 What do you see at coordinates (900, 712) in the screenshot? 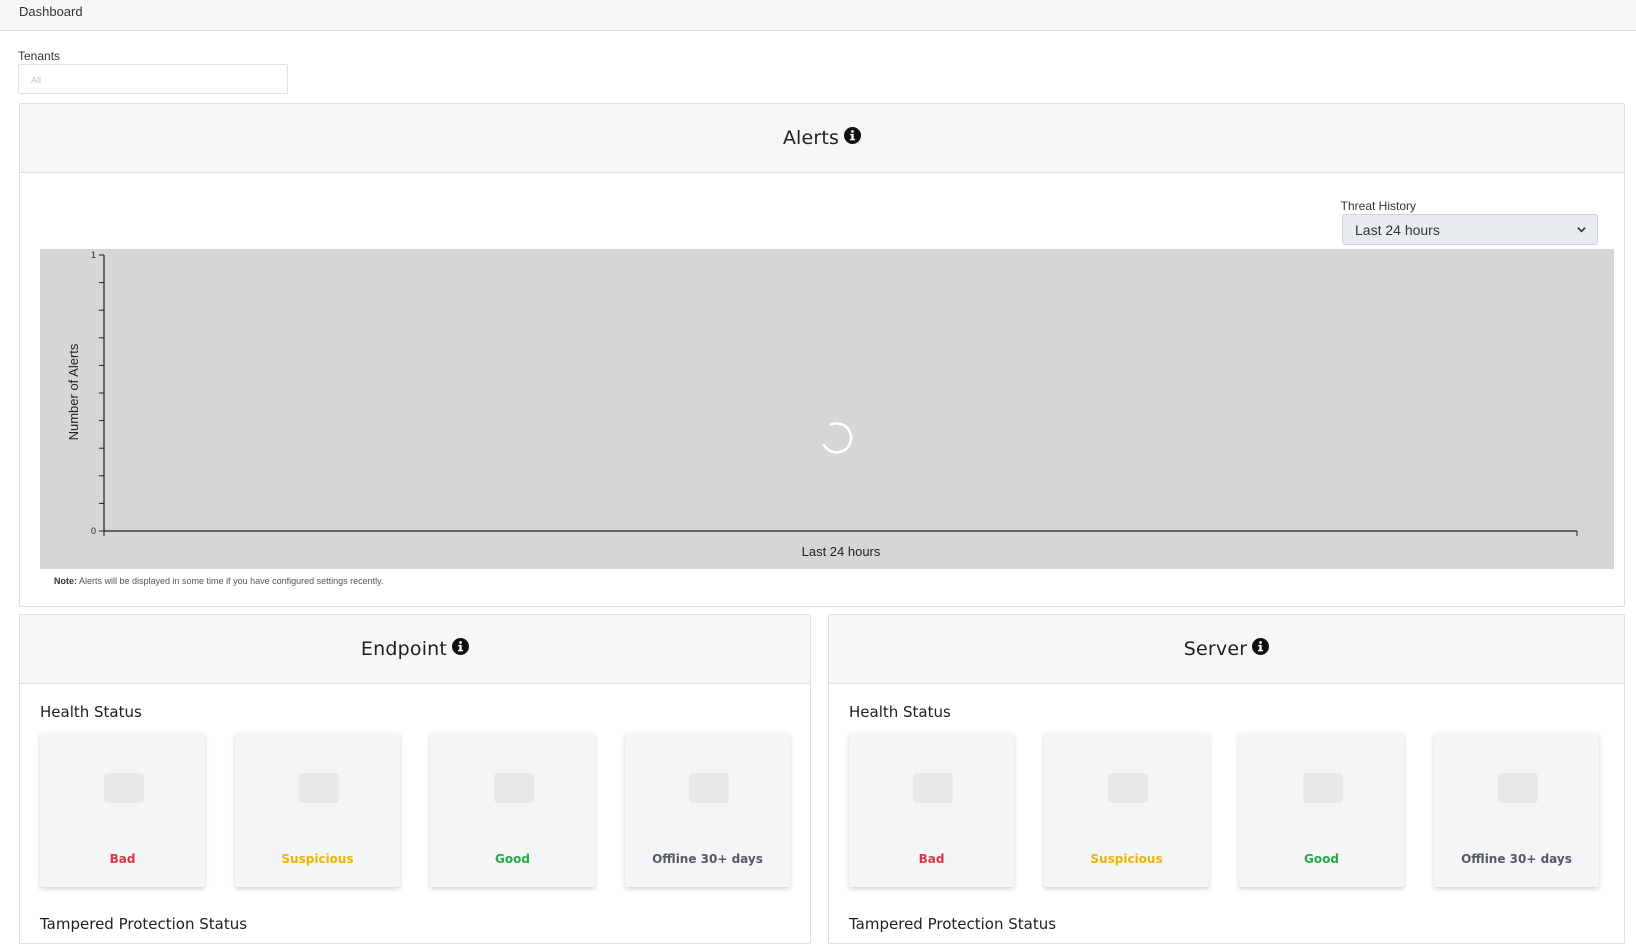
I see `server-health-status-label: Health Status` at bounding box center [900, 712].